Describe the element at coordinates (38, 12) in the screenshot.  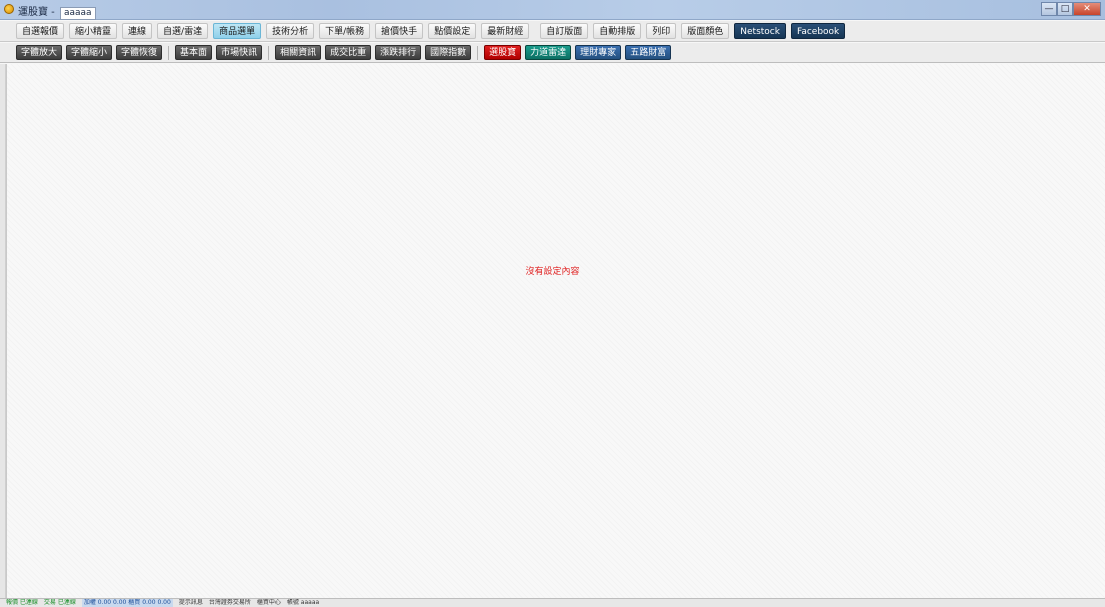
I see `window-title-text: 運股寶 -` at that location.